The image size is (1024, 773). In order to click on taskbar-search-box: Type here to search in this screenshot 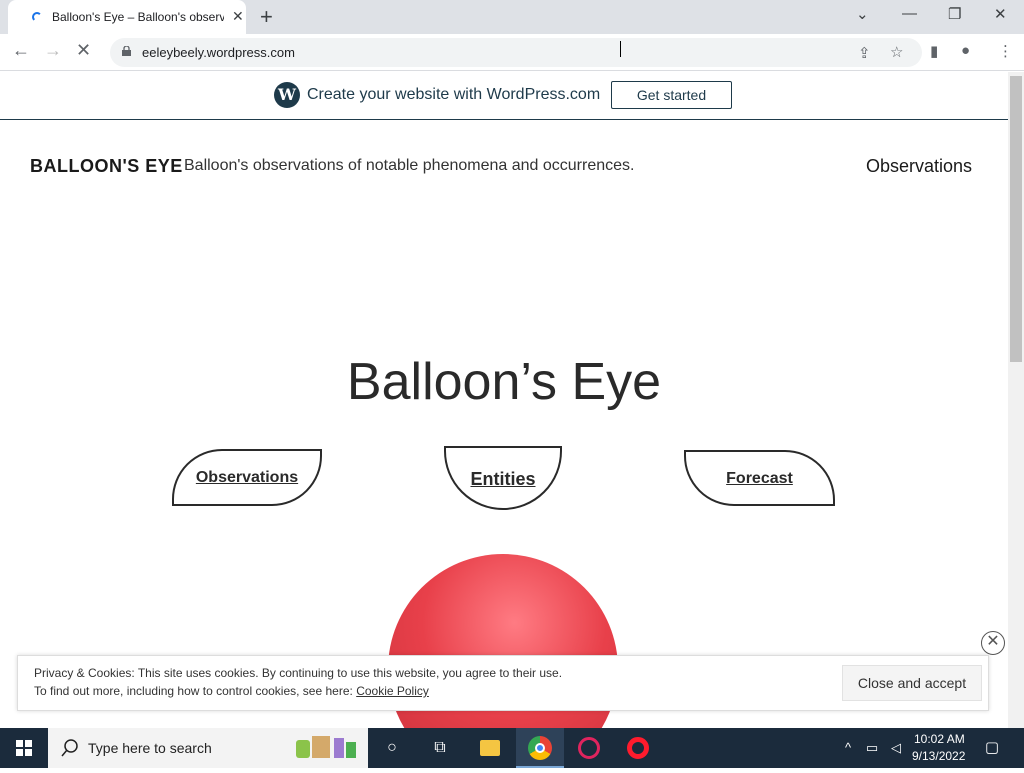, I will do `click(208, 748)`.